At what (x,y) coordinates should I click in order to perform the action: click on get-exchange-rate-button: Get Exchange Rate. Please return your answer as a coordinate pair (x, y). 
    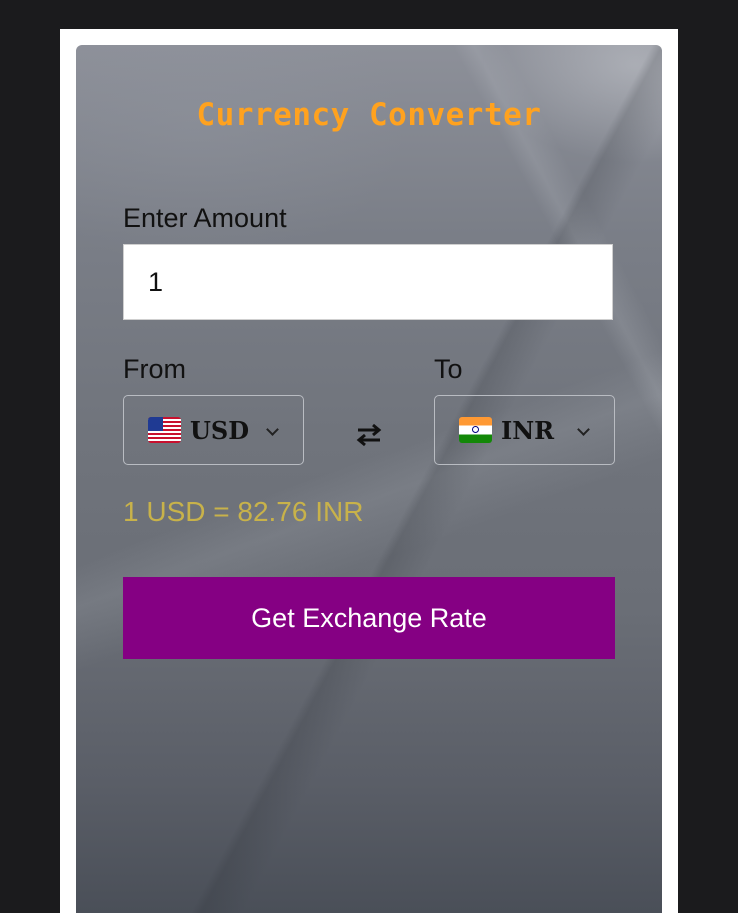
    Looking at the image, I should click on (369, 618).